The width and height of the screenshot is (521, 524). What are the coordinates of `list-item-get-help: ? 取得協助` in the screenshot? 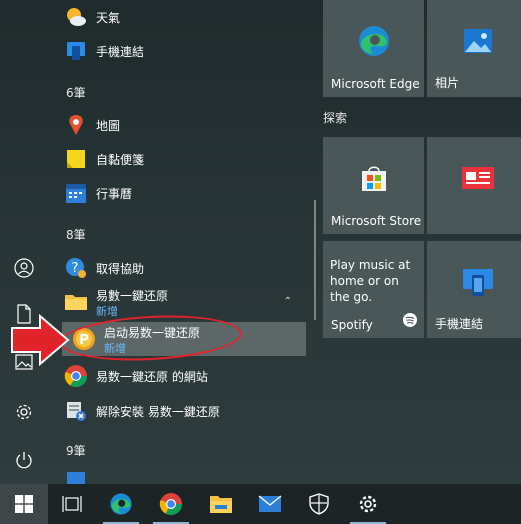 It's located at (177, 268).